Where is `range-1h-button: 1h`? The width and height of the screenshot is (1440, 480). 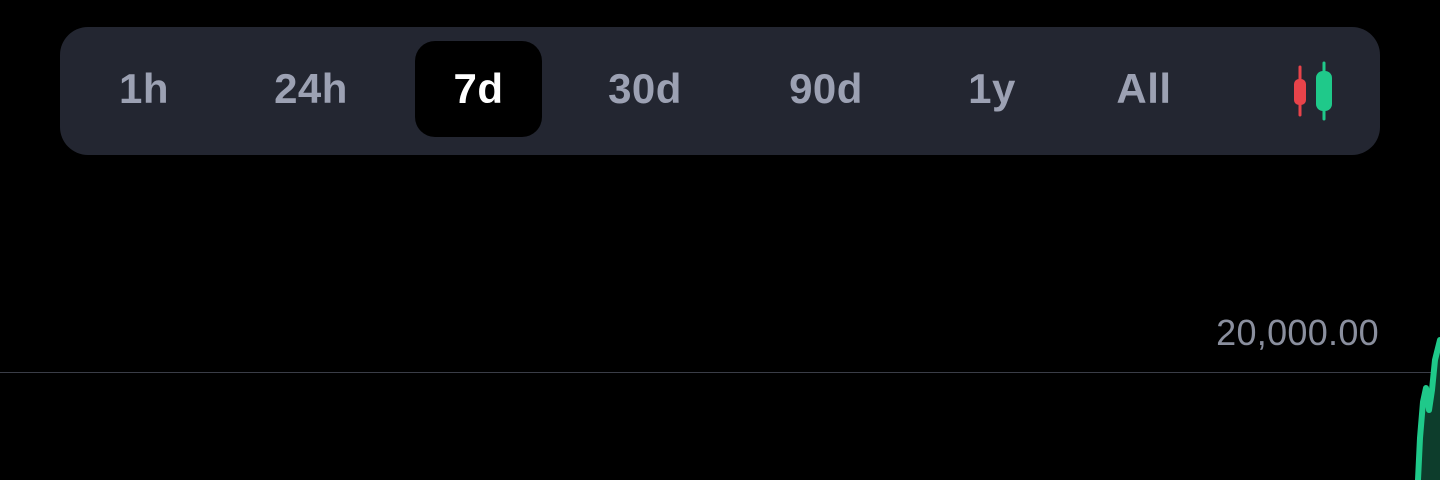 range-1h-button: 1h is located at coordinates (144, 89).